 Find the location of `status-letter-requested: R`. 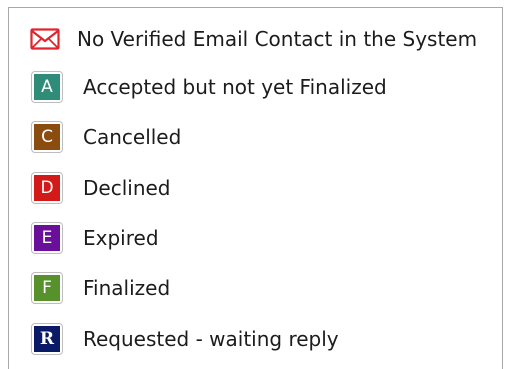

status-letter-requested: R is located at coordinates (47, 339).